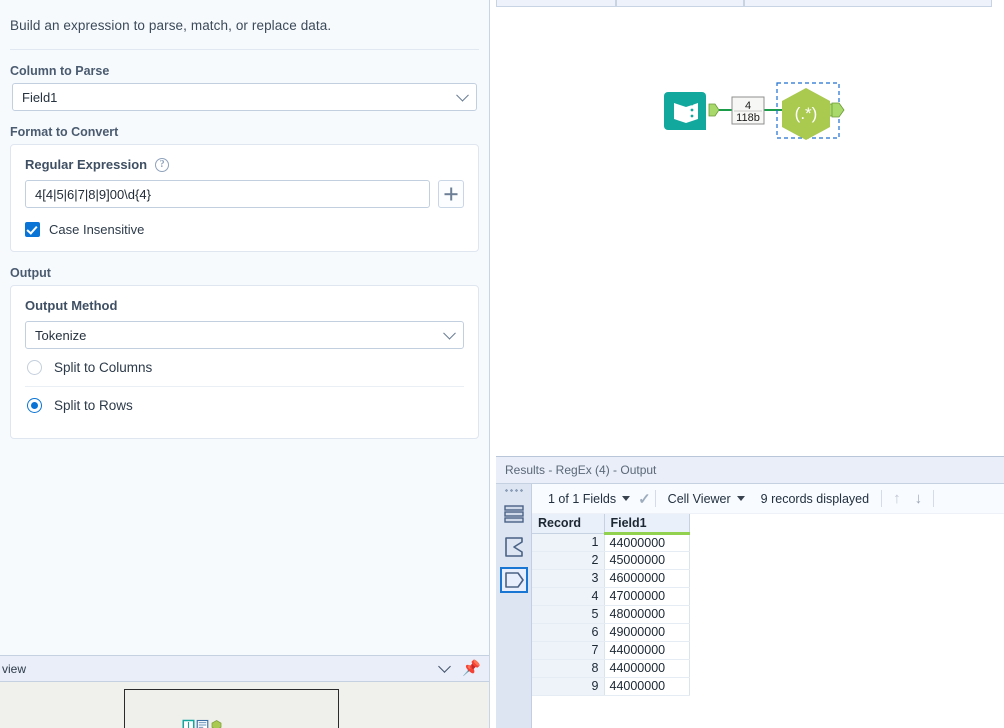 The image size is (1004, 728). Describe the element at coordinates (919, 498) in the screenshot. I see `arrow-down-icon: ↓` at that location.